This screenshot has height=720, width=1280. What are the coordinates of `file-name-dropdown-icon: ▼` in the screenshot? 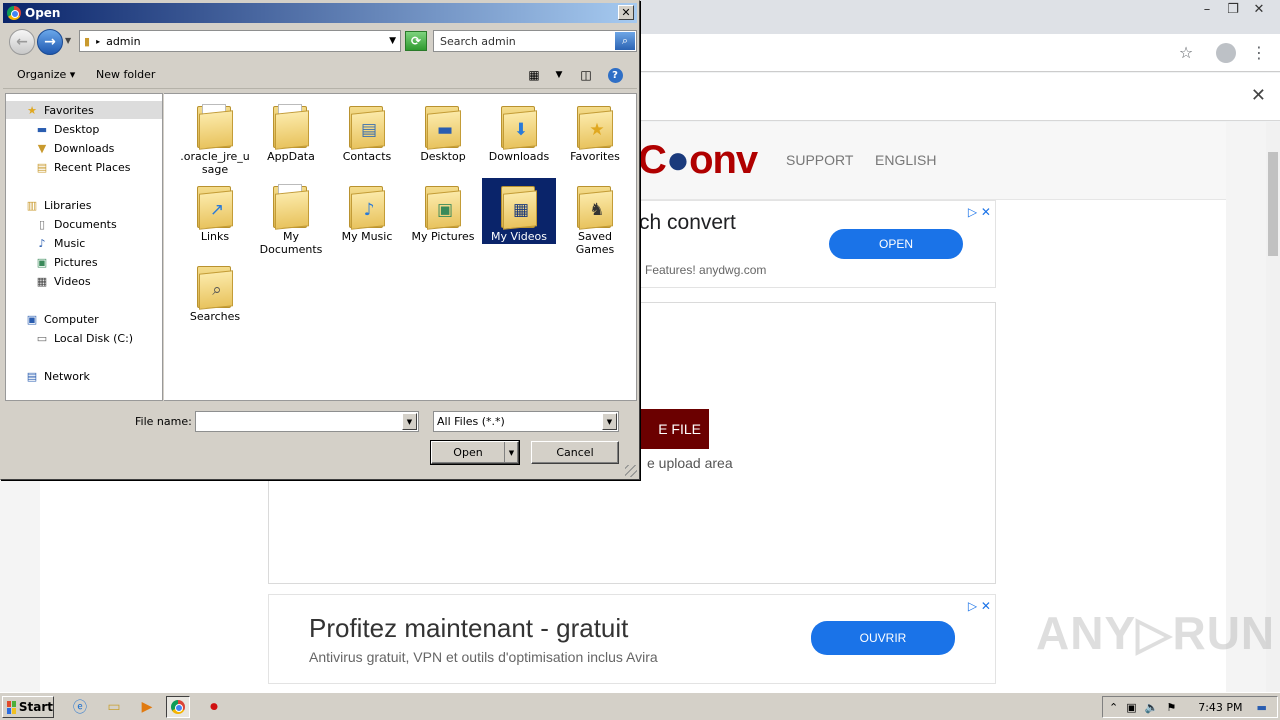 It's located at (409, 421).